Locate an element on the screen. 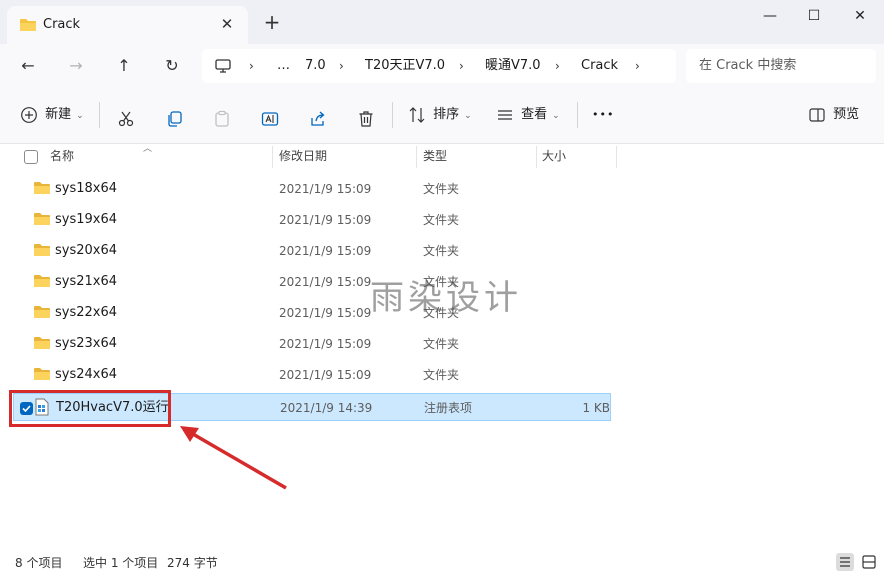 The height and width of the screenshot is (575, 884). file-name: sys23x64 is located at coordinates (86, 343).